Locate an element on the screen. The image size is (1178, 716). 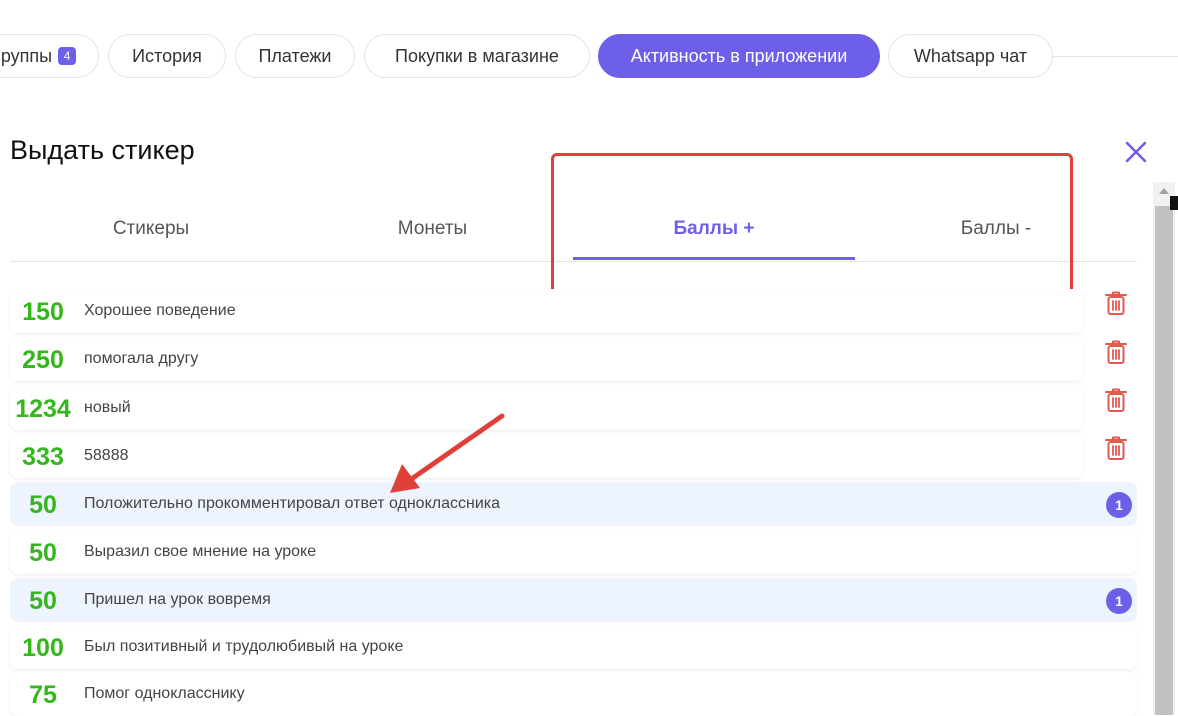
modal-title: Выдать стикер is located at coordinates (102, 150).